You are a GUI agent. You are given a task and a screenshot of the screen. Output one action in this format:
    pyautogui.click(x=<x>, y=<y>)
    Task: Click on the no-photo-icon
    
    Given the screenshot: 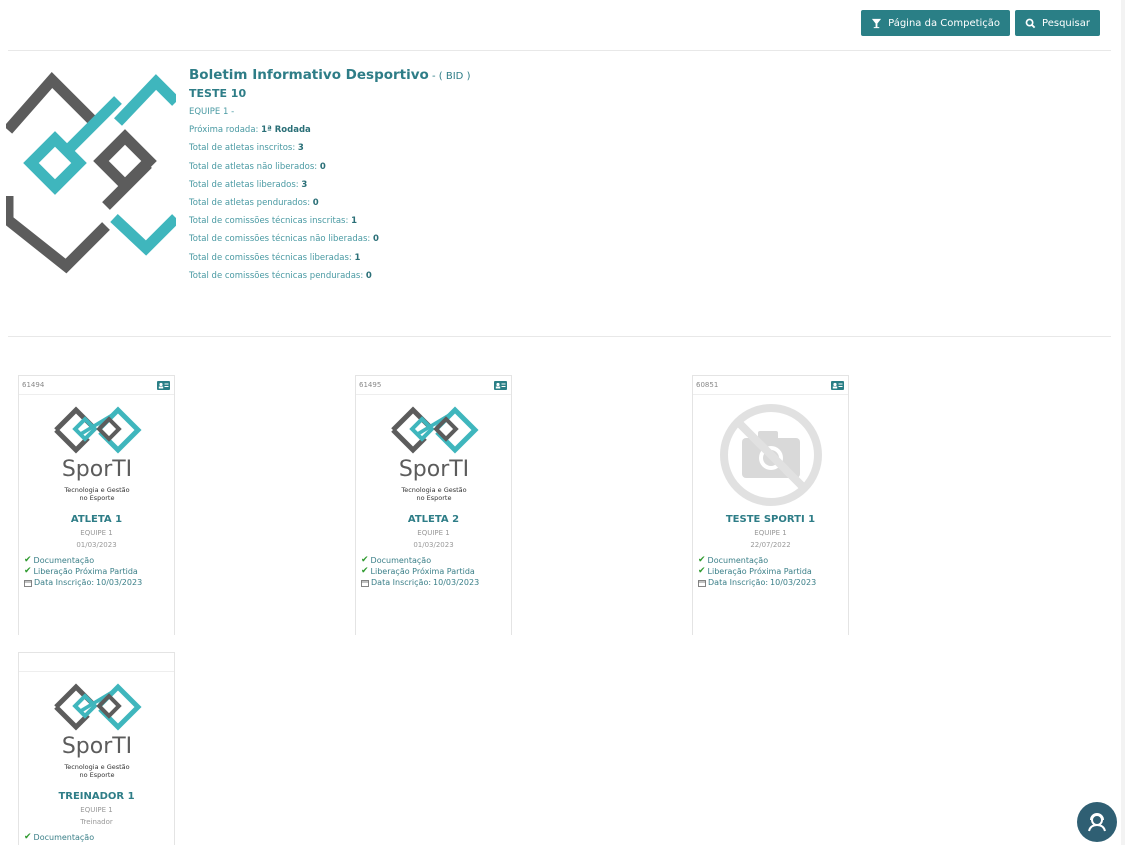 What is the action you would take?
    pyautogui.click(x=770, y=455)
    